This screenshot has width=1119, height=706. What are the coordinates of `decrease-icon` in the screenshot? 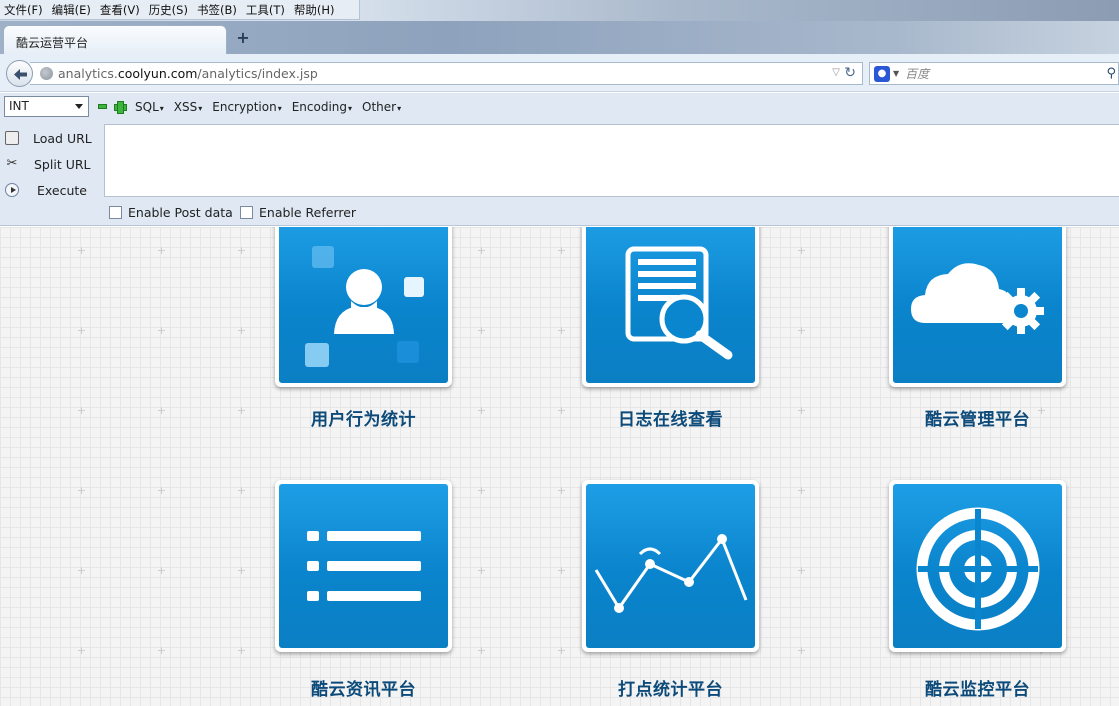 It's located at (102, 106).